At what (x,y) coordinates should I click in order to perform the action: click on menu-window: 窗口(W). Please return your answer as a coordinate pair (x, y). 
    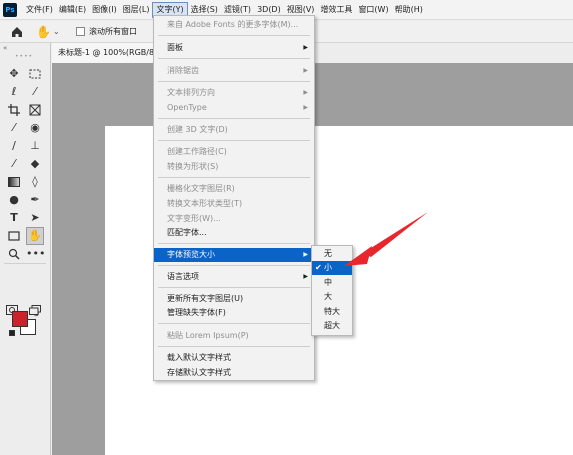
    Looking at the image, I should click on (373, 10).